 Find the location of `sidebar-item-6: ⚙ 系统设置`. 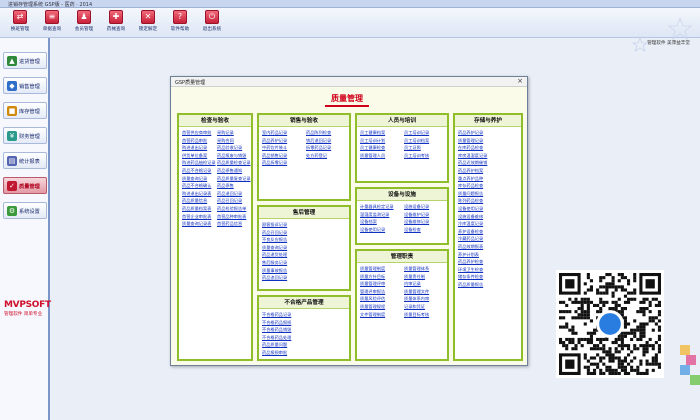

sidebar-item-6: ⚙ 系统设置 is located at coordinates (25, 210).